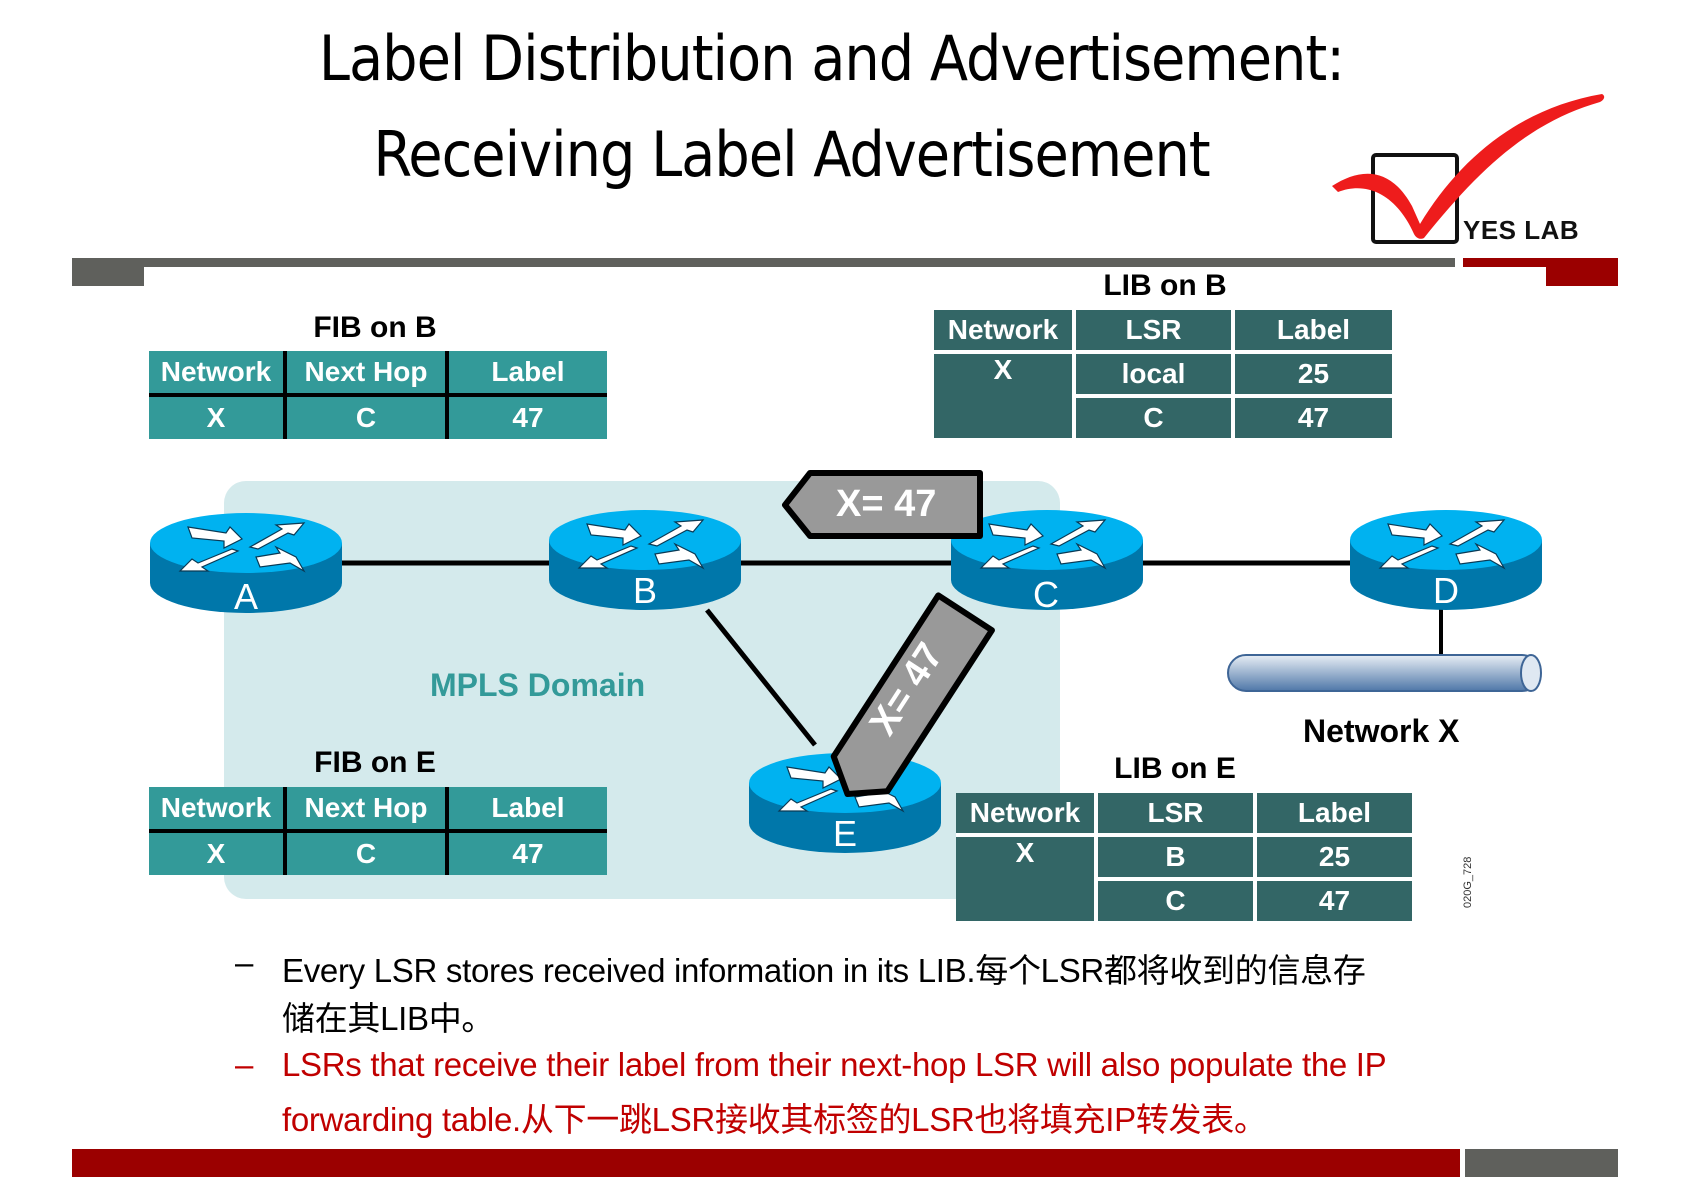 This screenshot has height=1190, width=1683. What do you see at coordinates (1332, 815) in the screenshot?
I see `lib-e-header-label: Label` at bounding box center [1332, 815].